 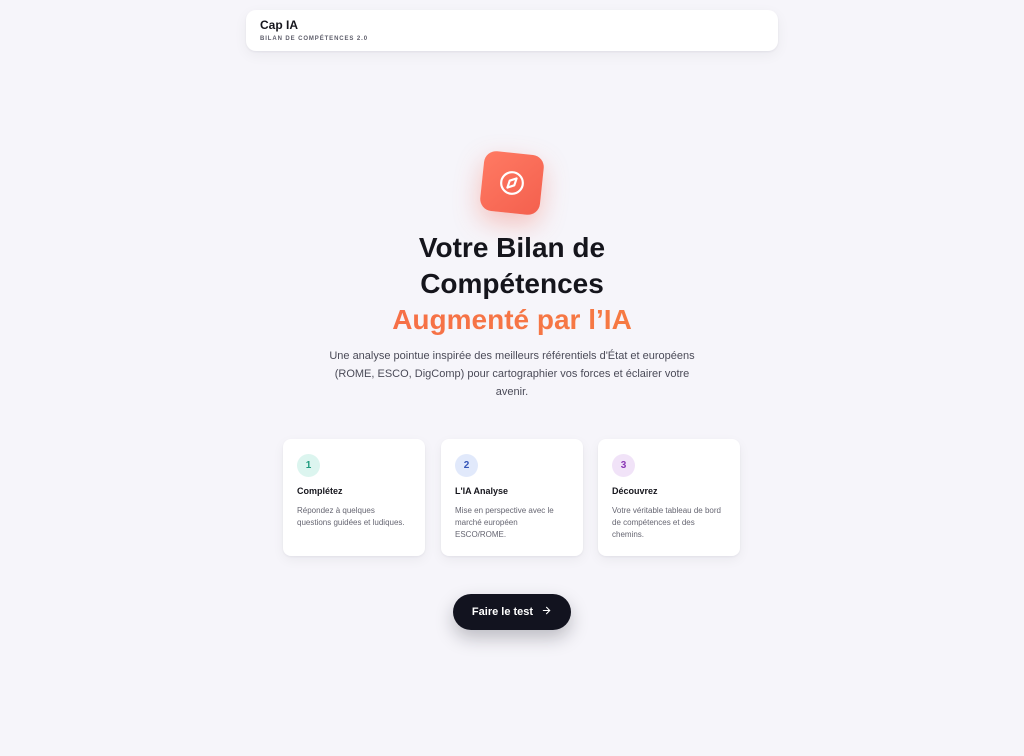 I want to click on arrow-right-icon, so click(x=546, y=612).